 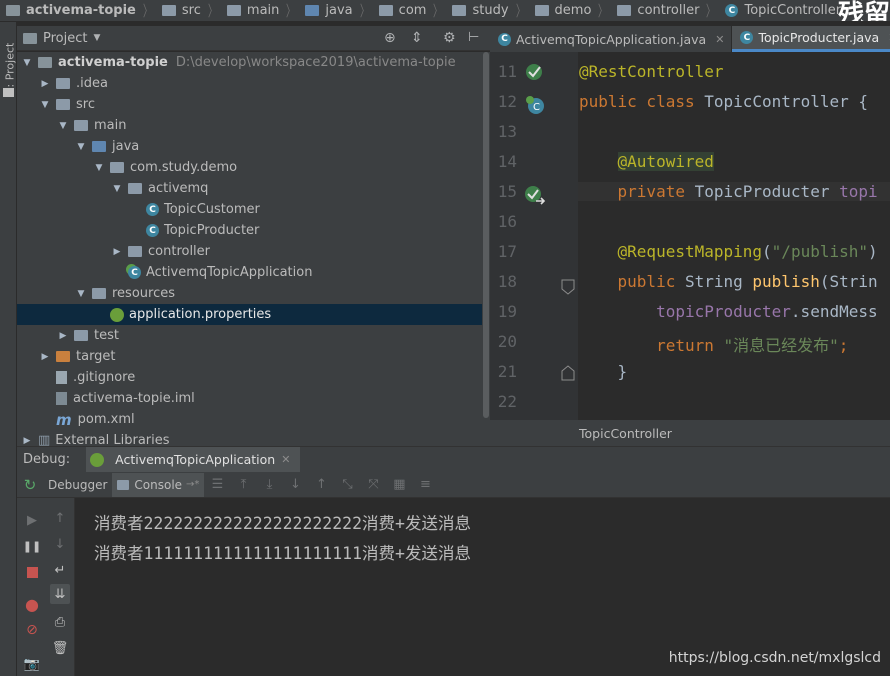 What do you see at coordinates (665, 161) in the screenshot?
I see `code-token: @Autowired` at bounding box center [665, 161].